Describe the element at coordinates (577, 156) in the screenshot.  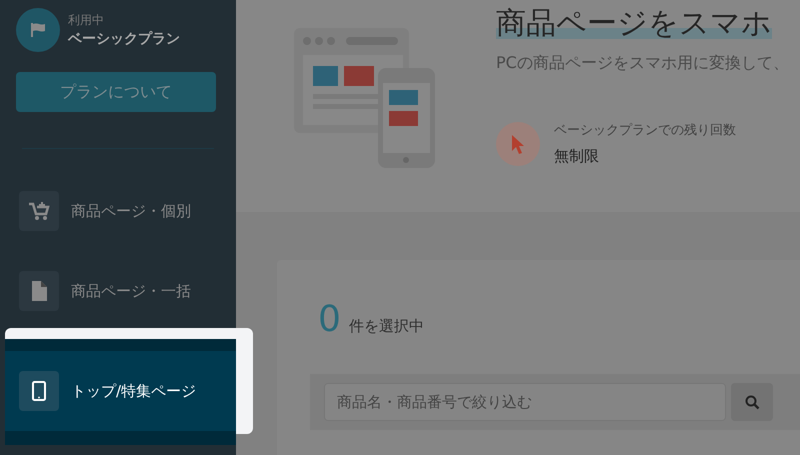
I see `remaining-value: 無制限` at that location.